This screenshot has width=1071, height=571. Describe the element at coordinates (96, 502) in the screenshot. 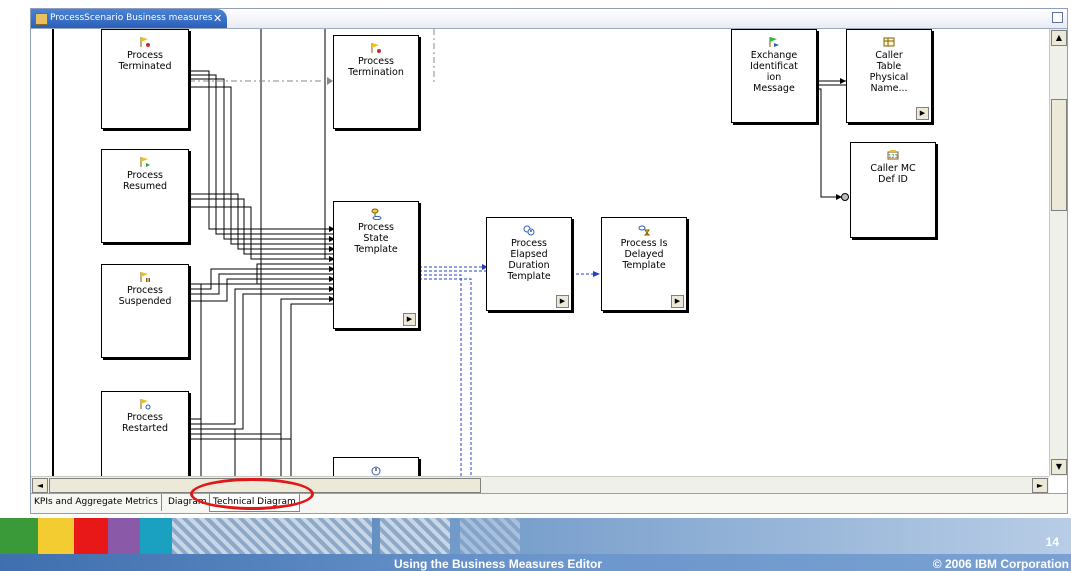

I see `tab-kpis-and-aggregate-metrics: KPIs and Aggregate Metrics` at that location.